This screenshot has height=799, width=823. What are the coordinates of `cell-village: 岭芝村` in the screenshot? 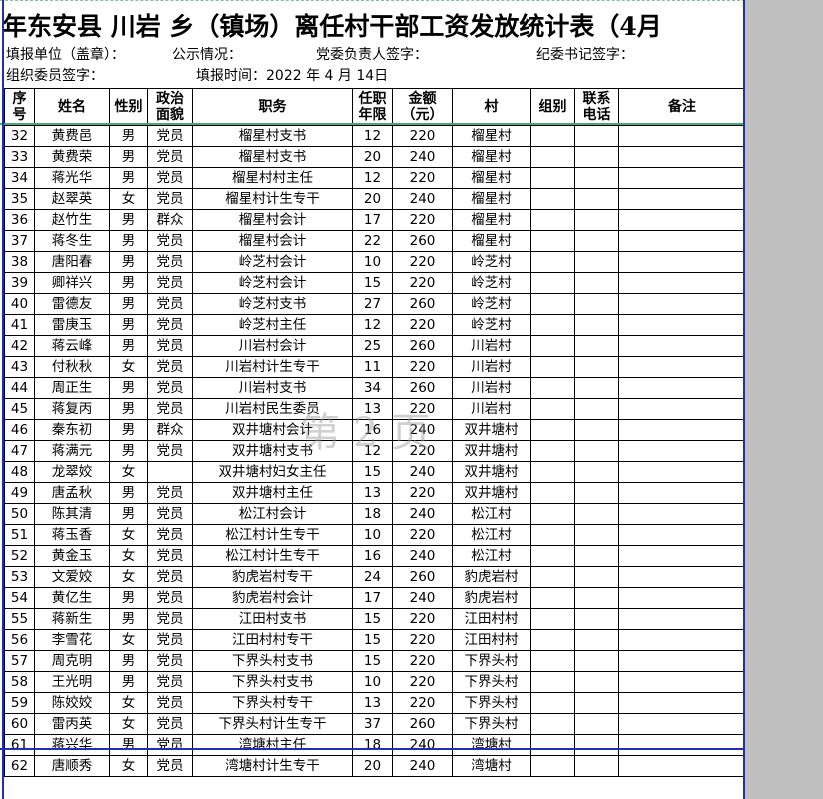 It's located at (491, 304).